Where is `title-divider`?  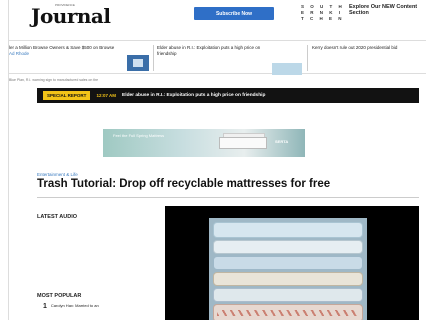
title-divider is located at coordinates (228, 197).